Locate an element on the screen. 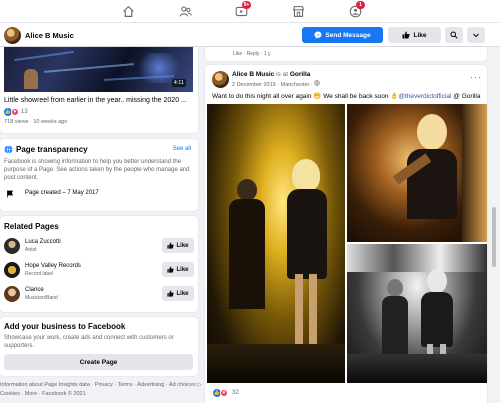 The image size is (500, 403). post-text-part: @ Gorilla is located at coordinates (466, 96).